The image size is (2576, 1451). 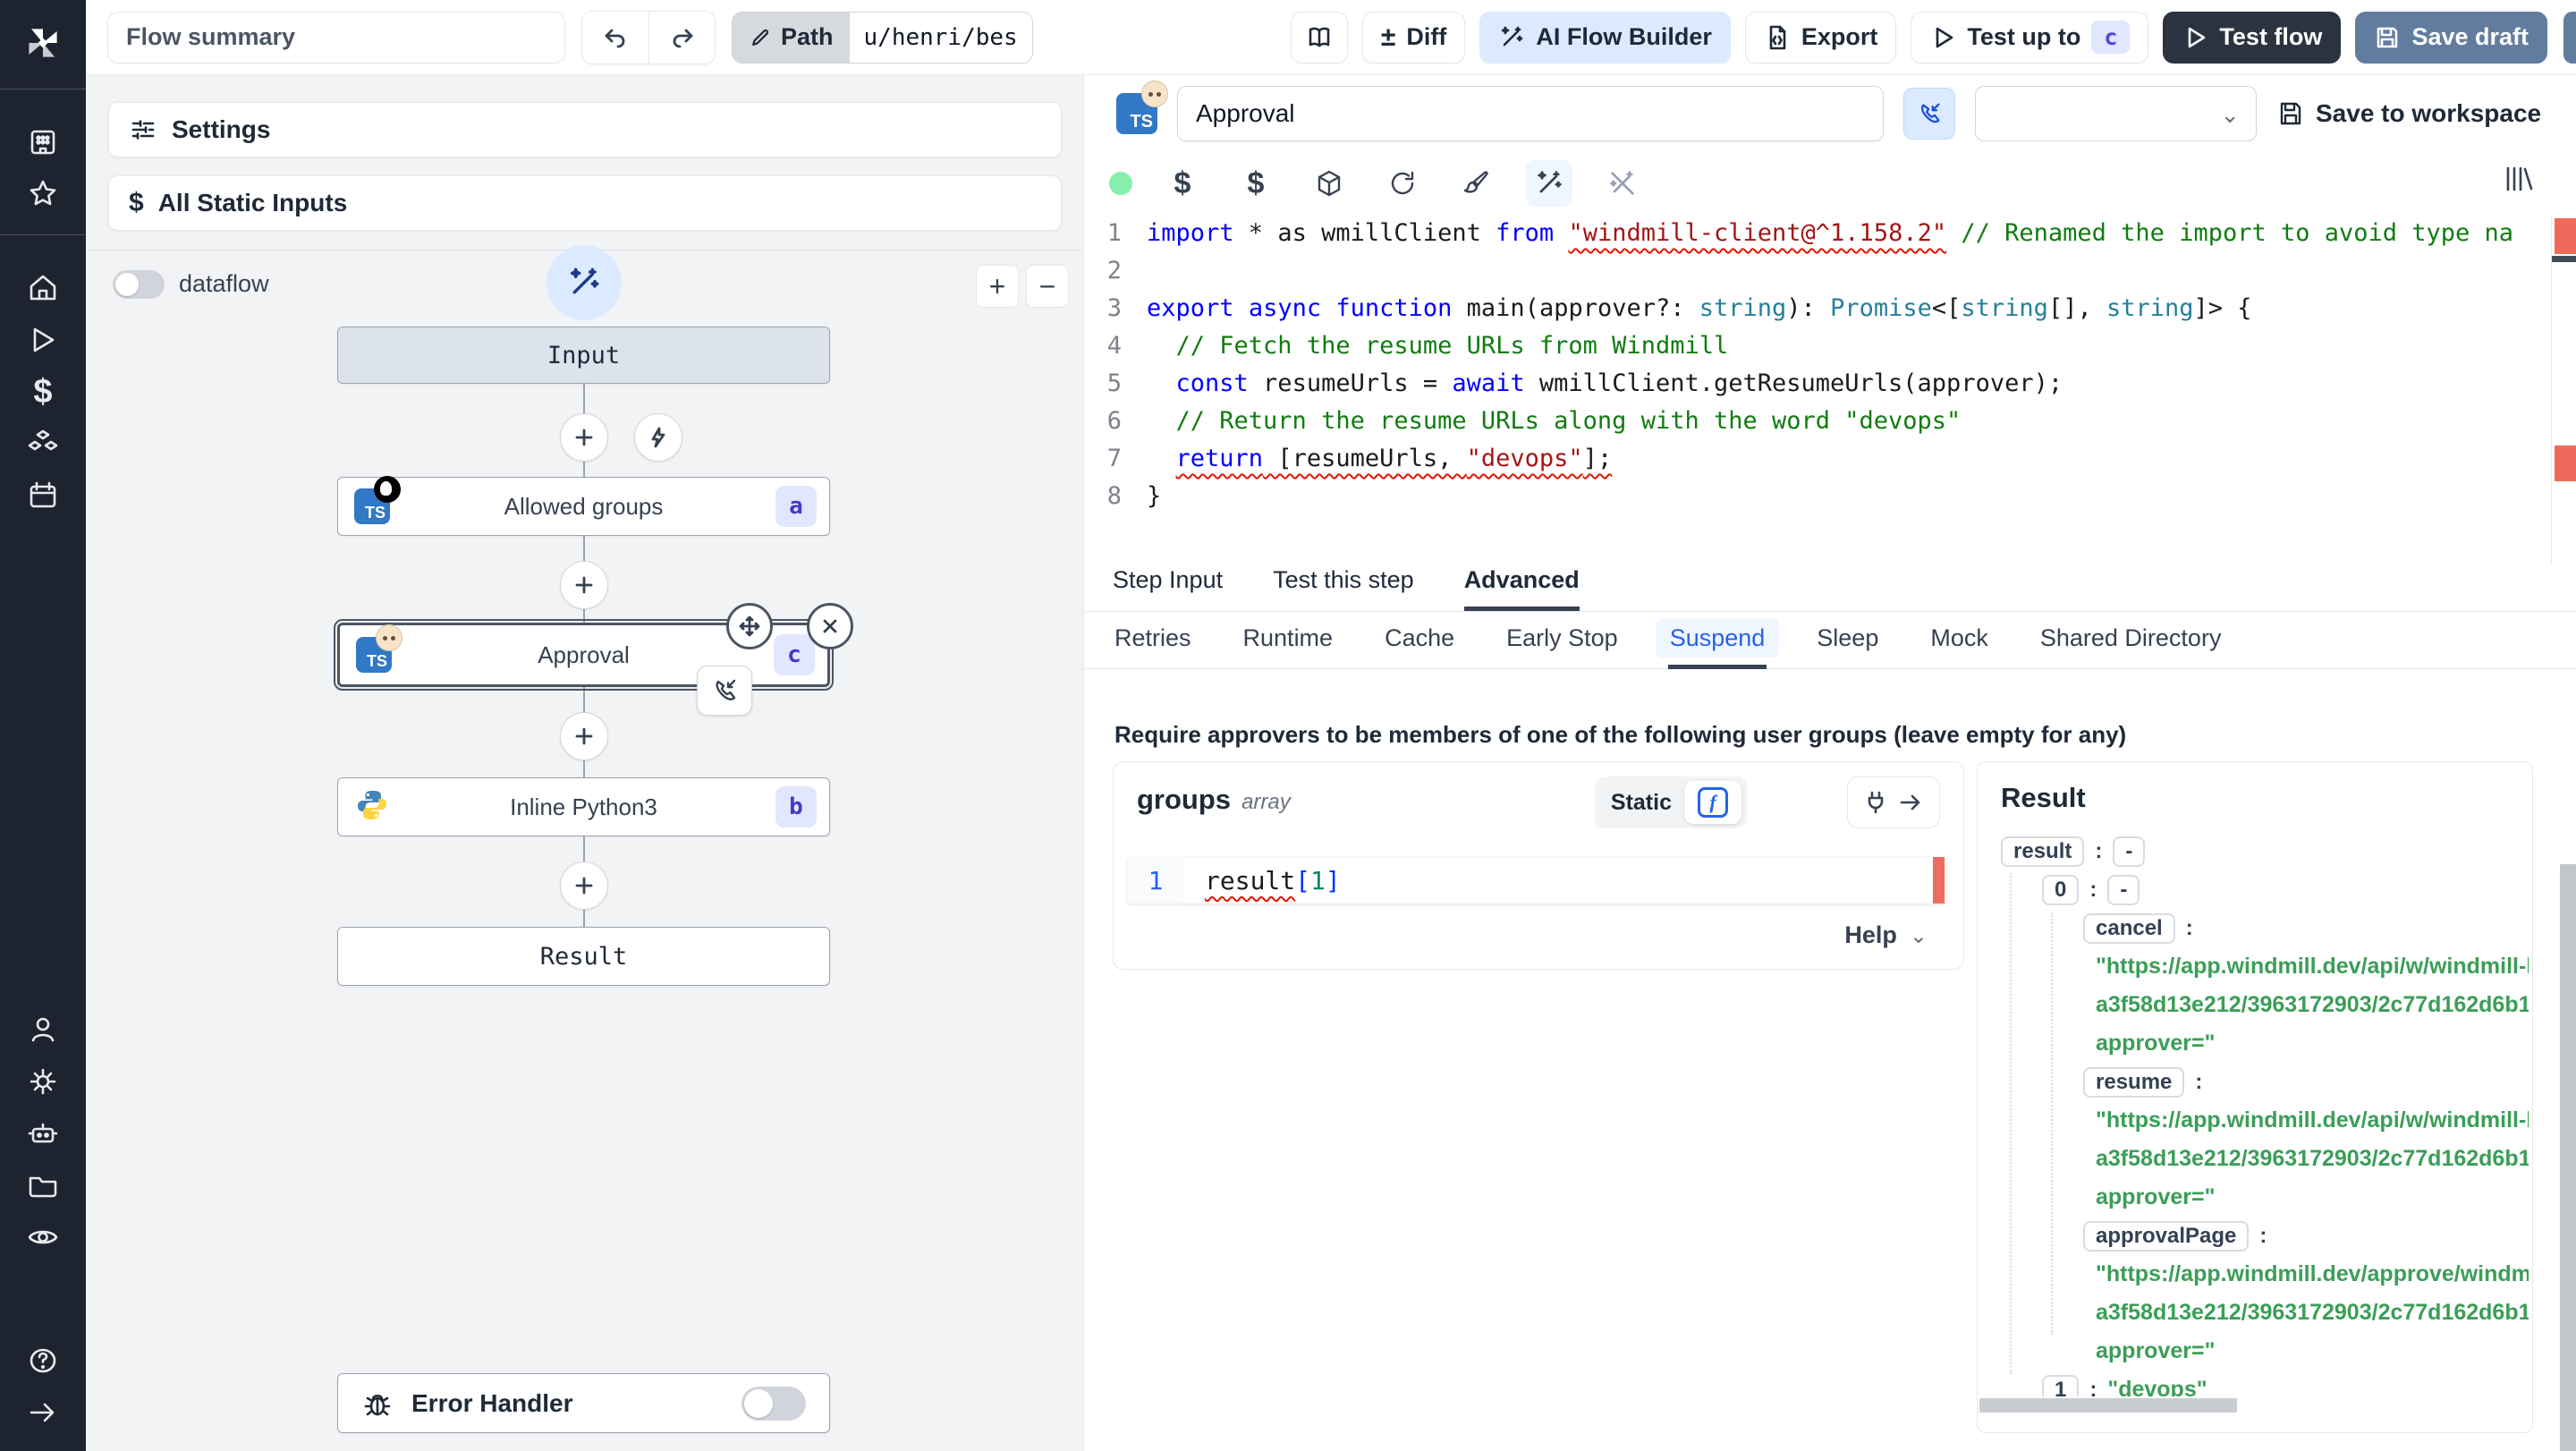 What do you see at coordinates (773, 1403) in the screenshot?
I see `error-handler-toggle` at bounding box center [773, 1403].